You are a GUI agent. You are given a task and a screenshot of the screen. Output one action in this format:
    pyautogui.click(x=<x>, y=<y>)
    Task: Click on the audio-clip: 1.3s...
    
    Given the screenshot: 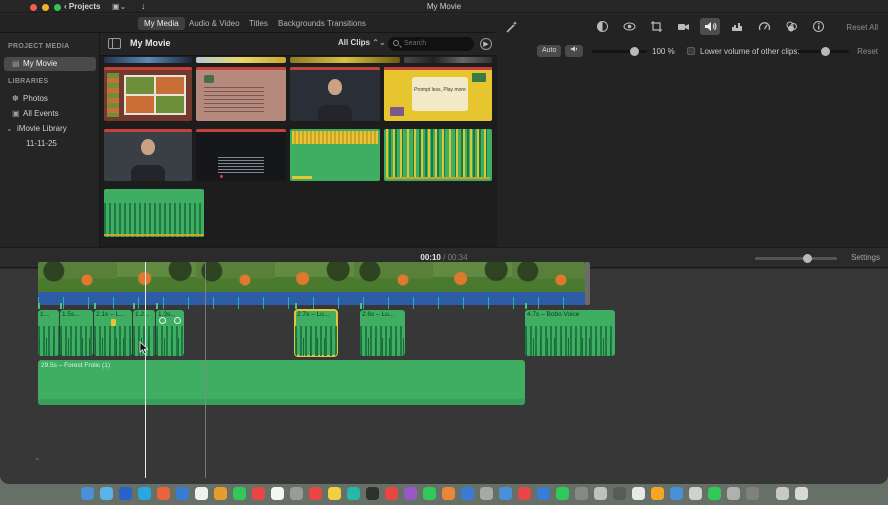 What is the action you would take?
    pyautogui.click(x=170, y=333)
    